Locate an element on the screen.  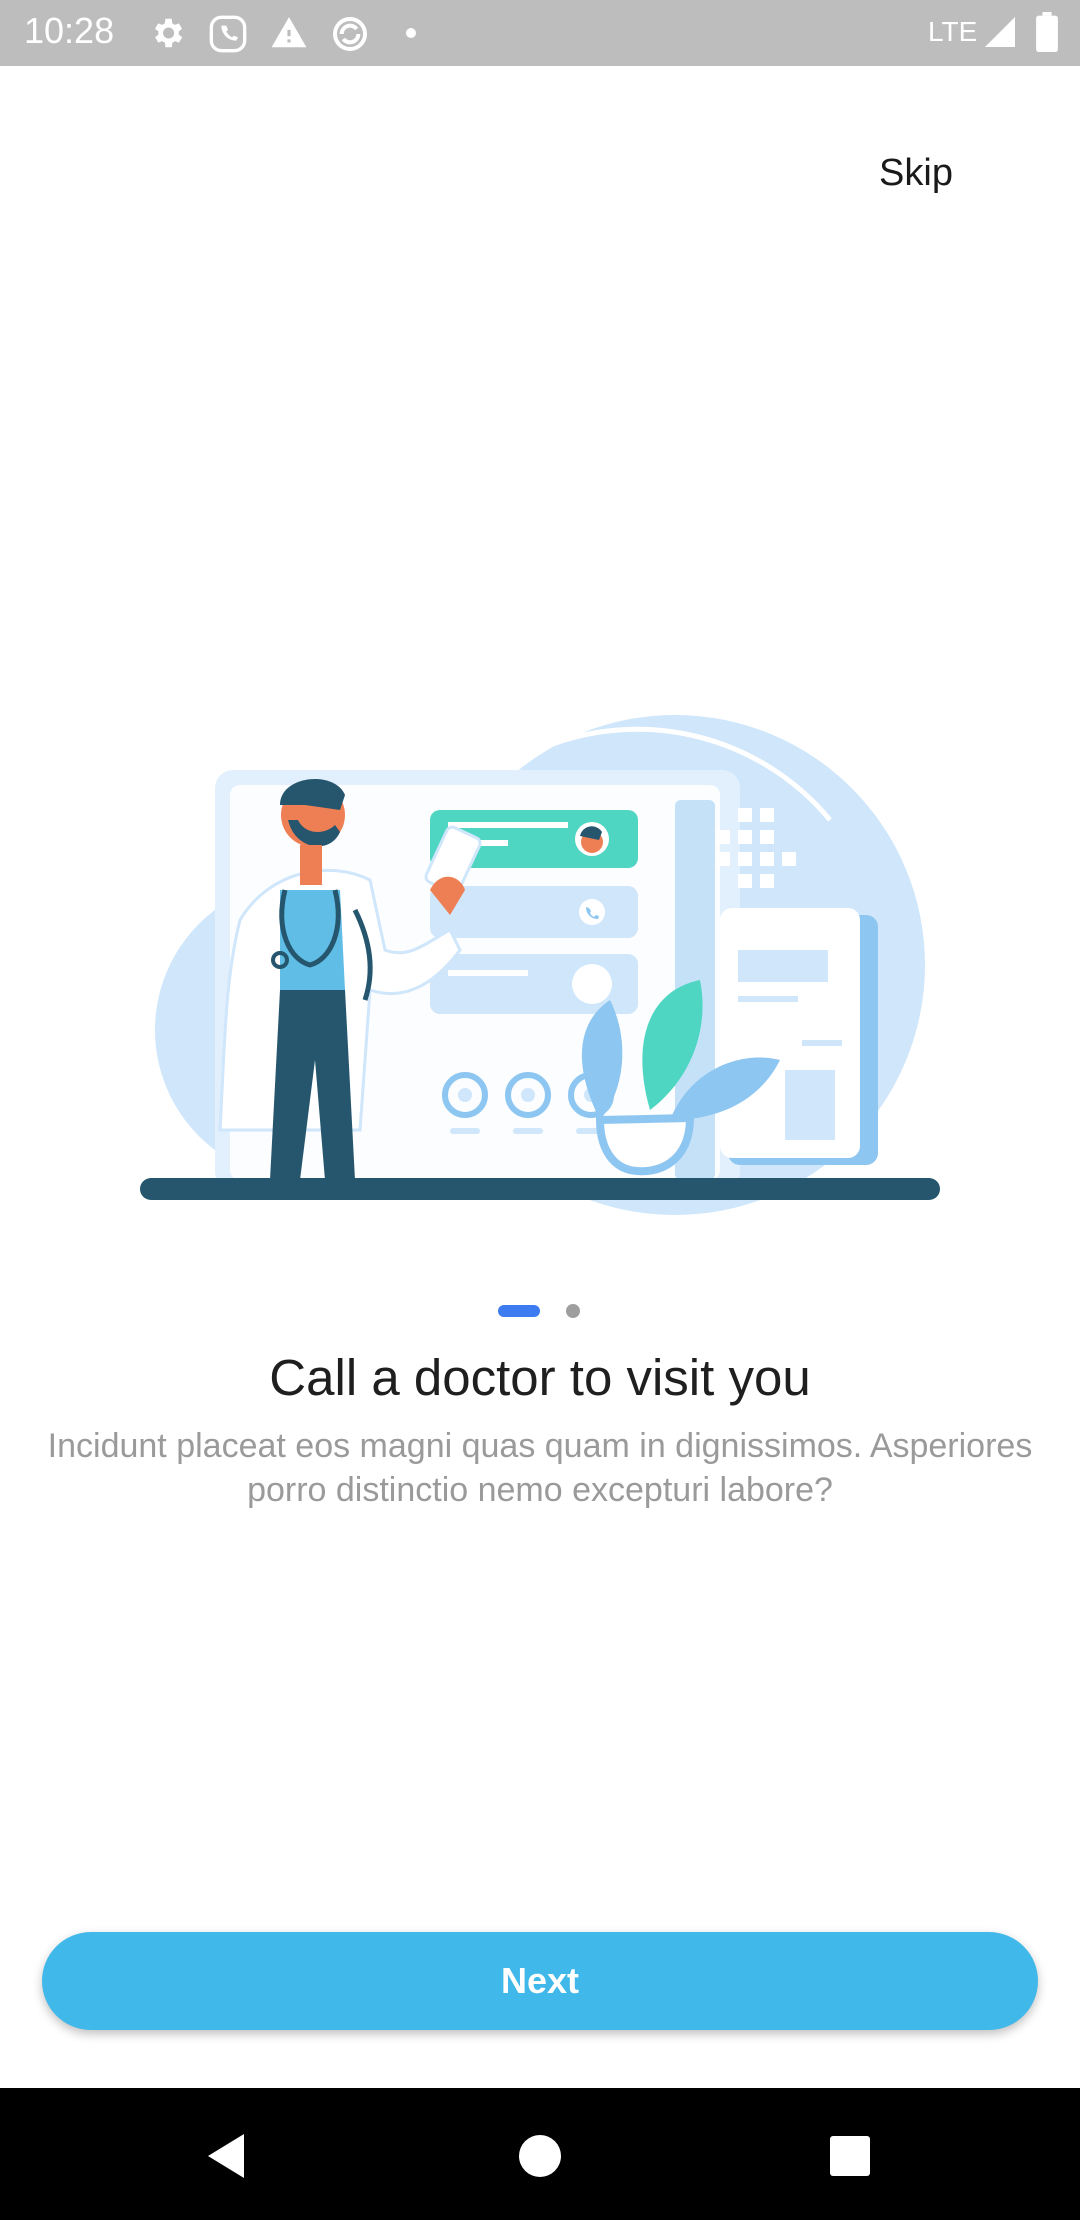
navigation-bar is located at coordinates (540, 2154).